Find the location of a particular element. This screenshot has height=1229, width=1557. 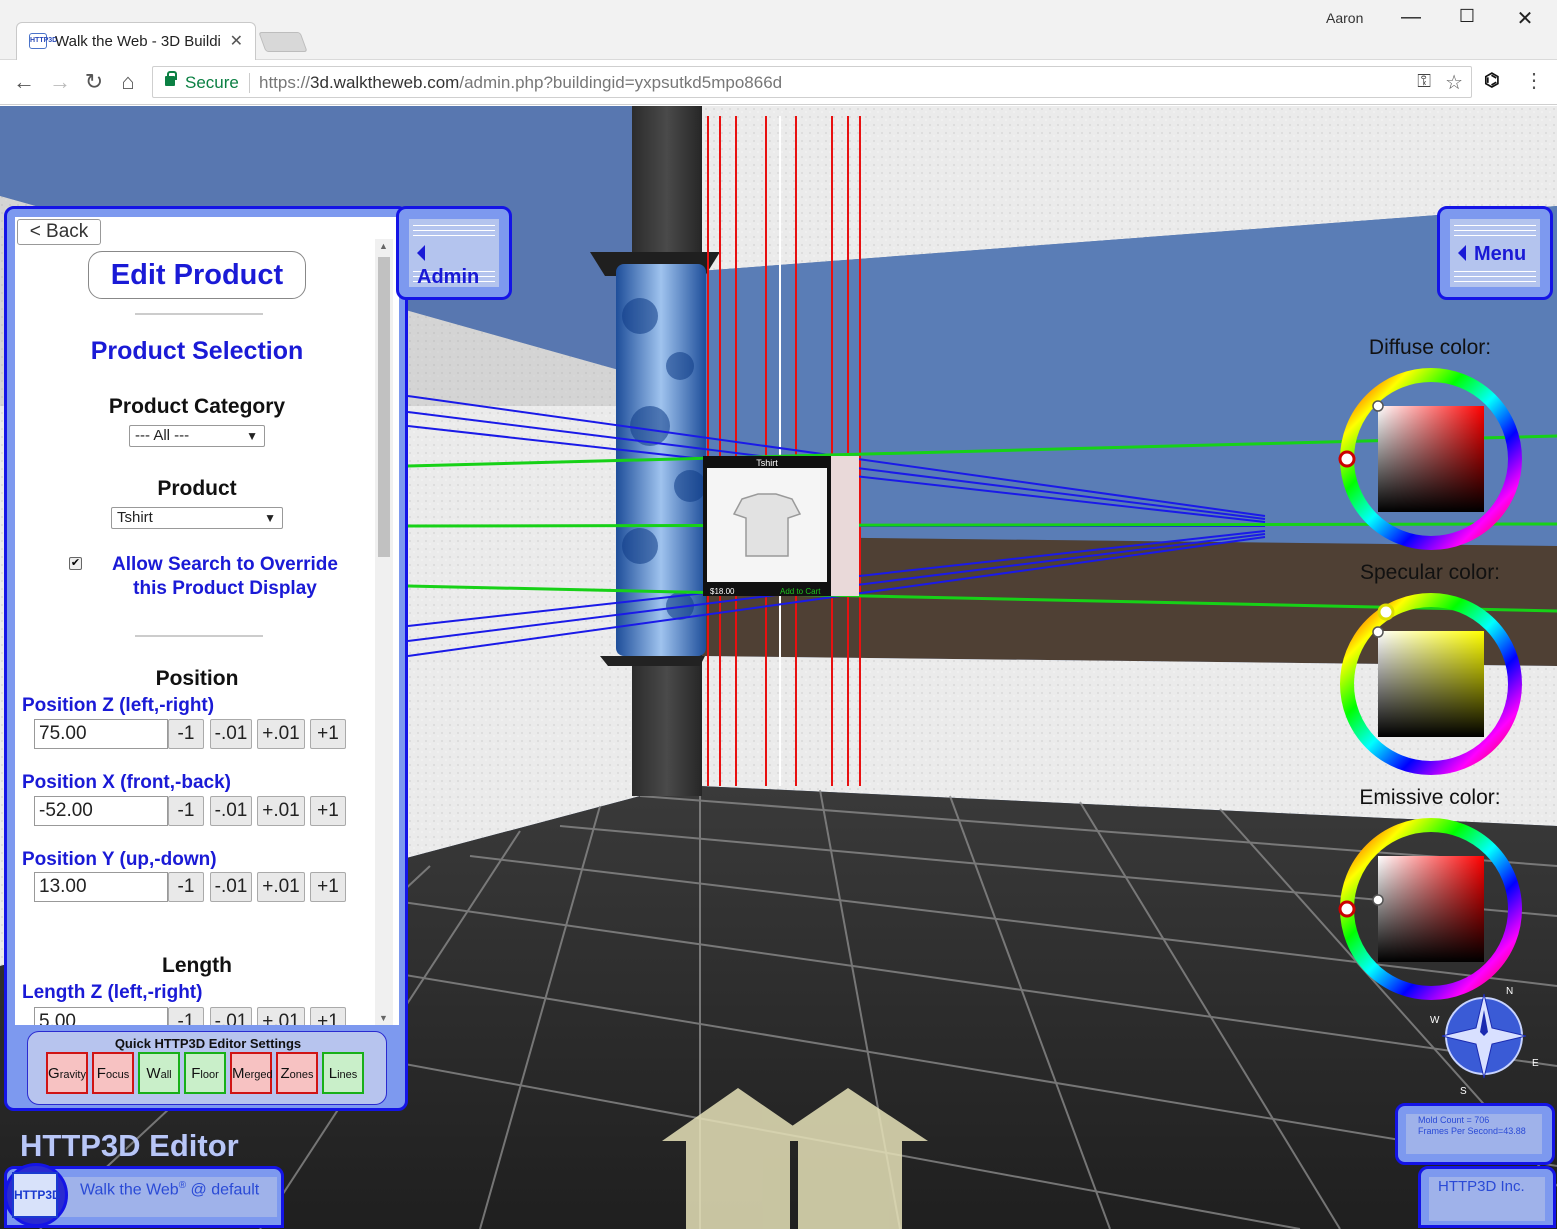

chevron-down-icon: ▼ is located at coordinates (252, 436).